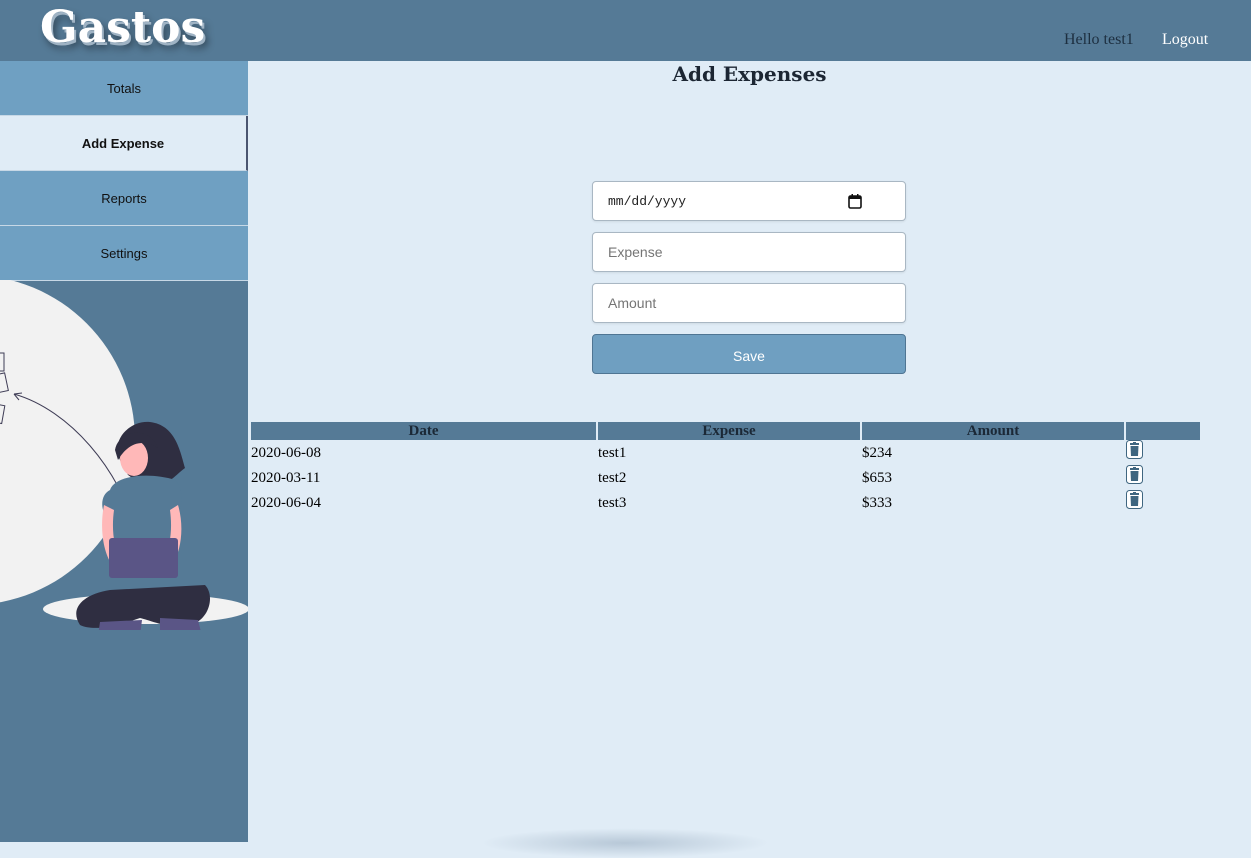 This screenshot has height=858, width=1251. Describe the element at coordinates (749, 303) in the screenshot. I see `amount-input: Amount` at that location.